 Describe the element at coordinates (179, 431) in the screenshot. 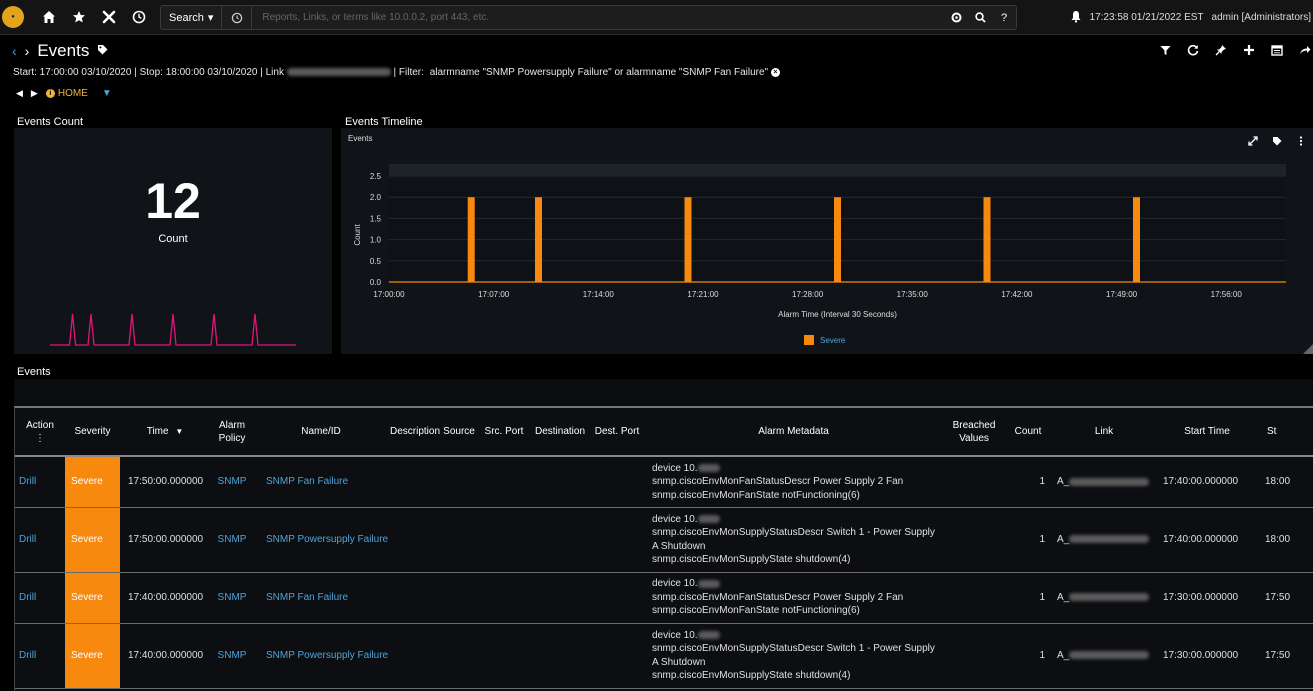

I see `sort-desc-icon: ▼` at that location.